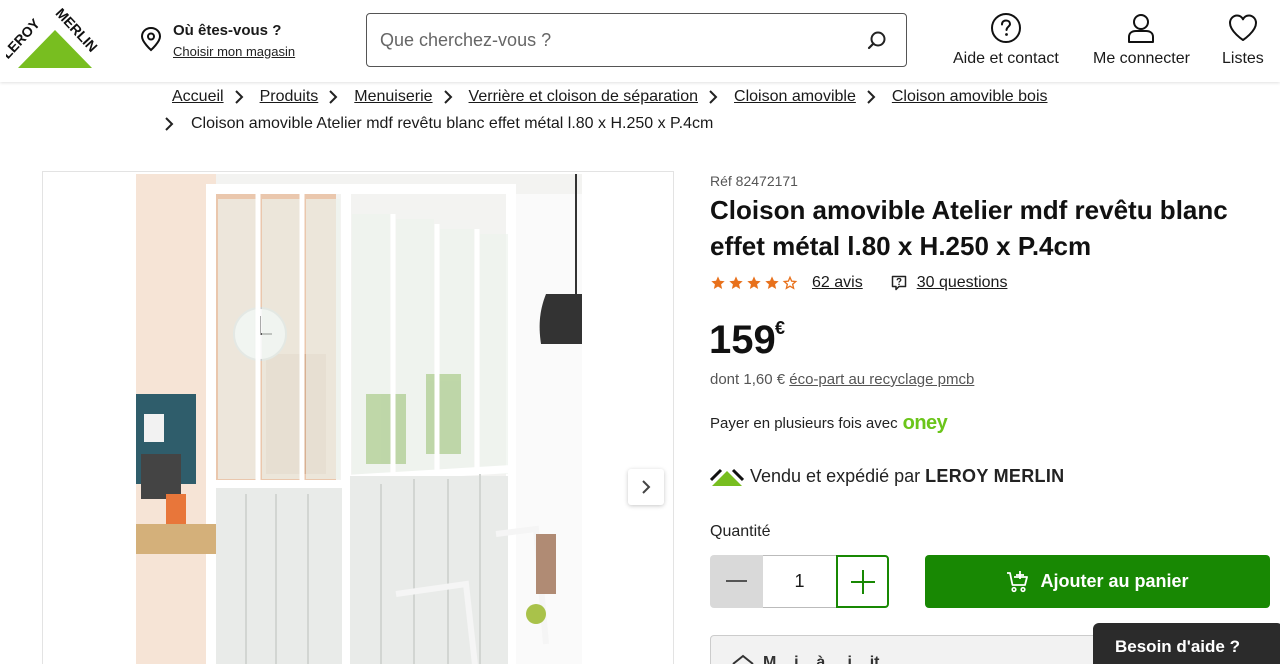  What do you see at coordinates (790, 282) in the screenshot?
I see `star-outline-icon` at bounding box center [790, 282].